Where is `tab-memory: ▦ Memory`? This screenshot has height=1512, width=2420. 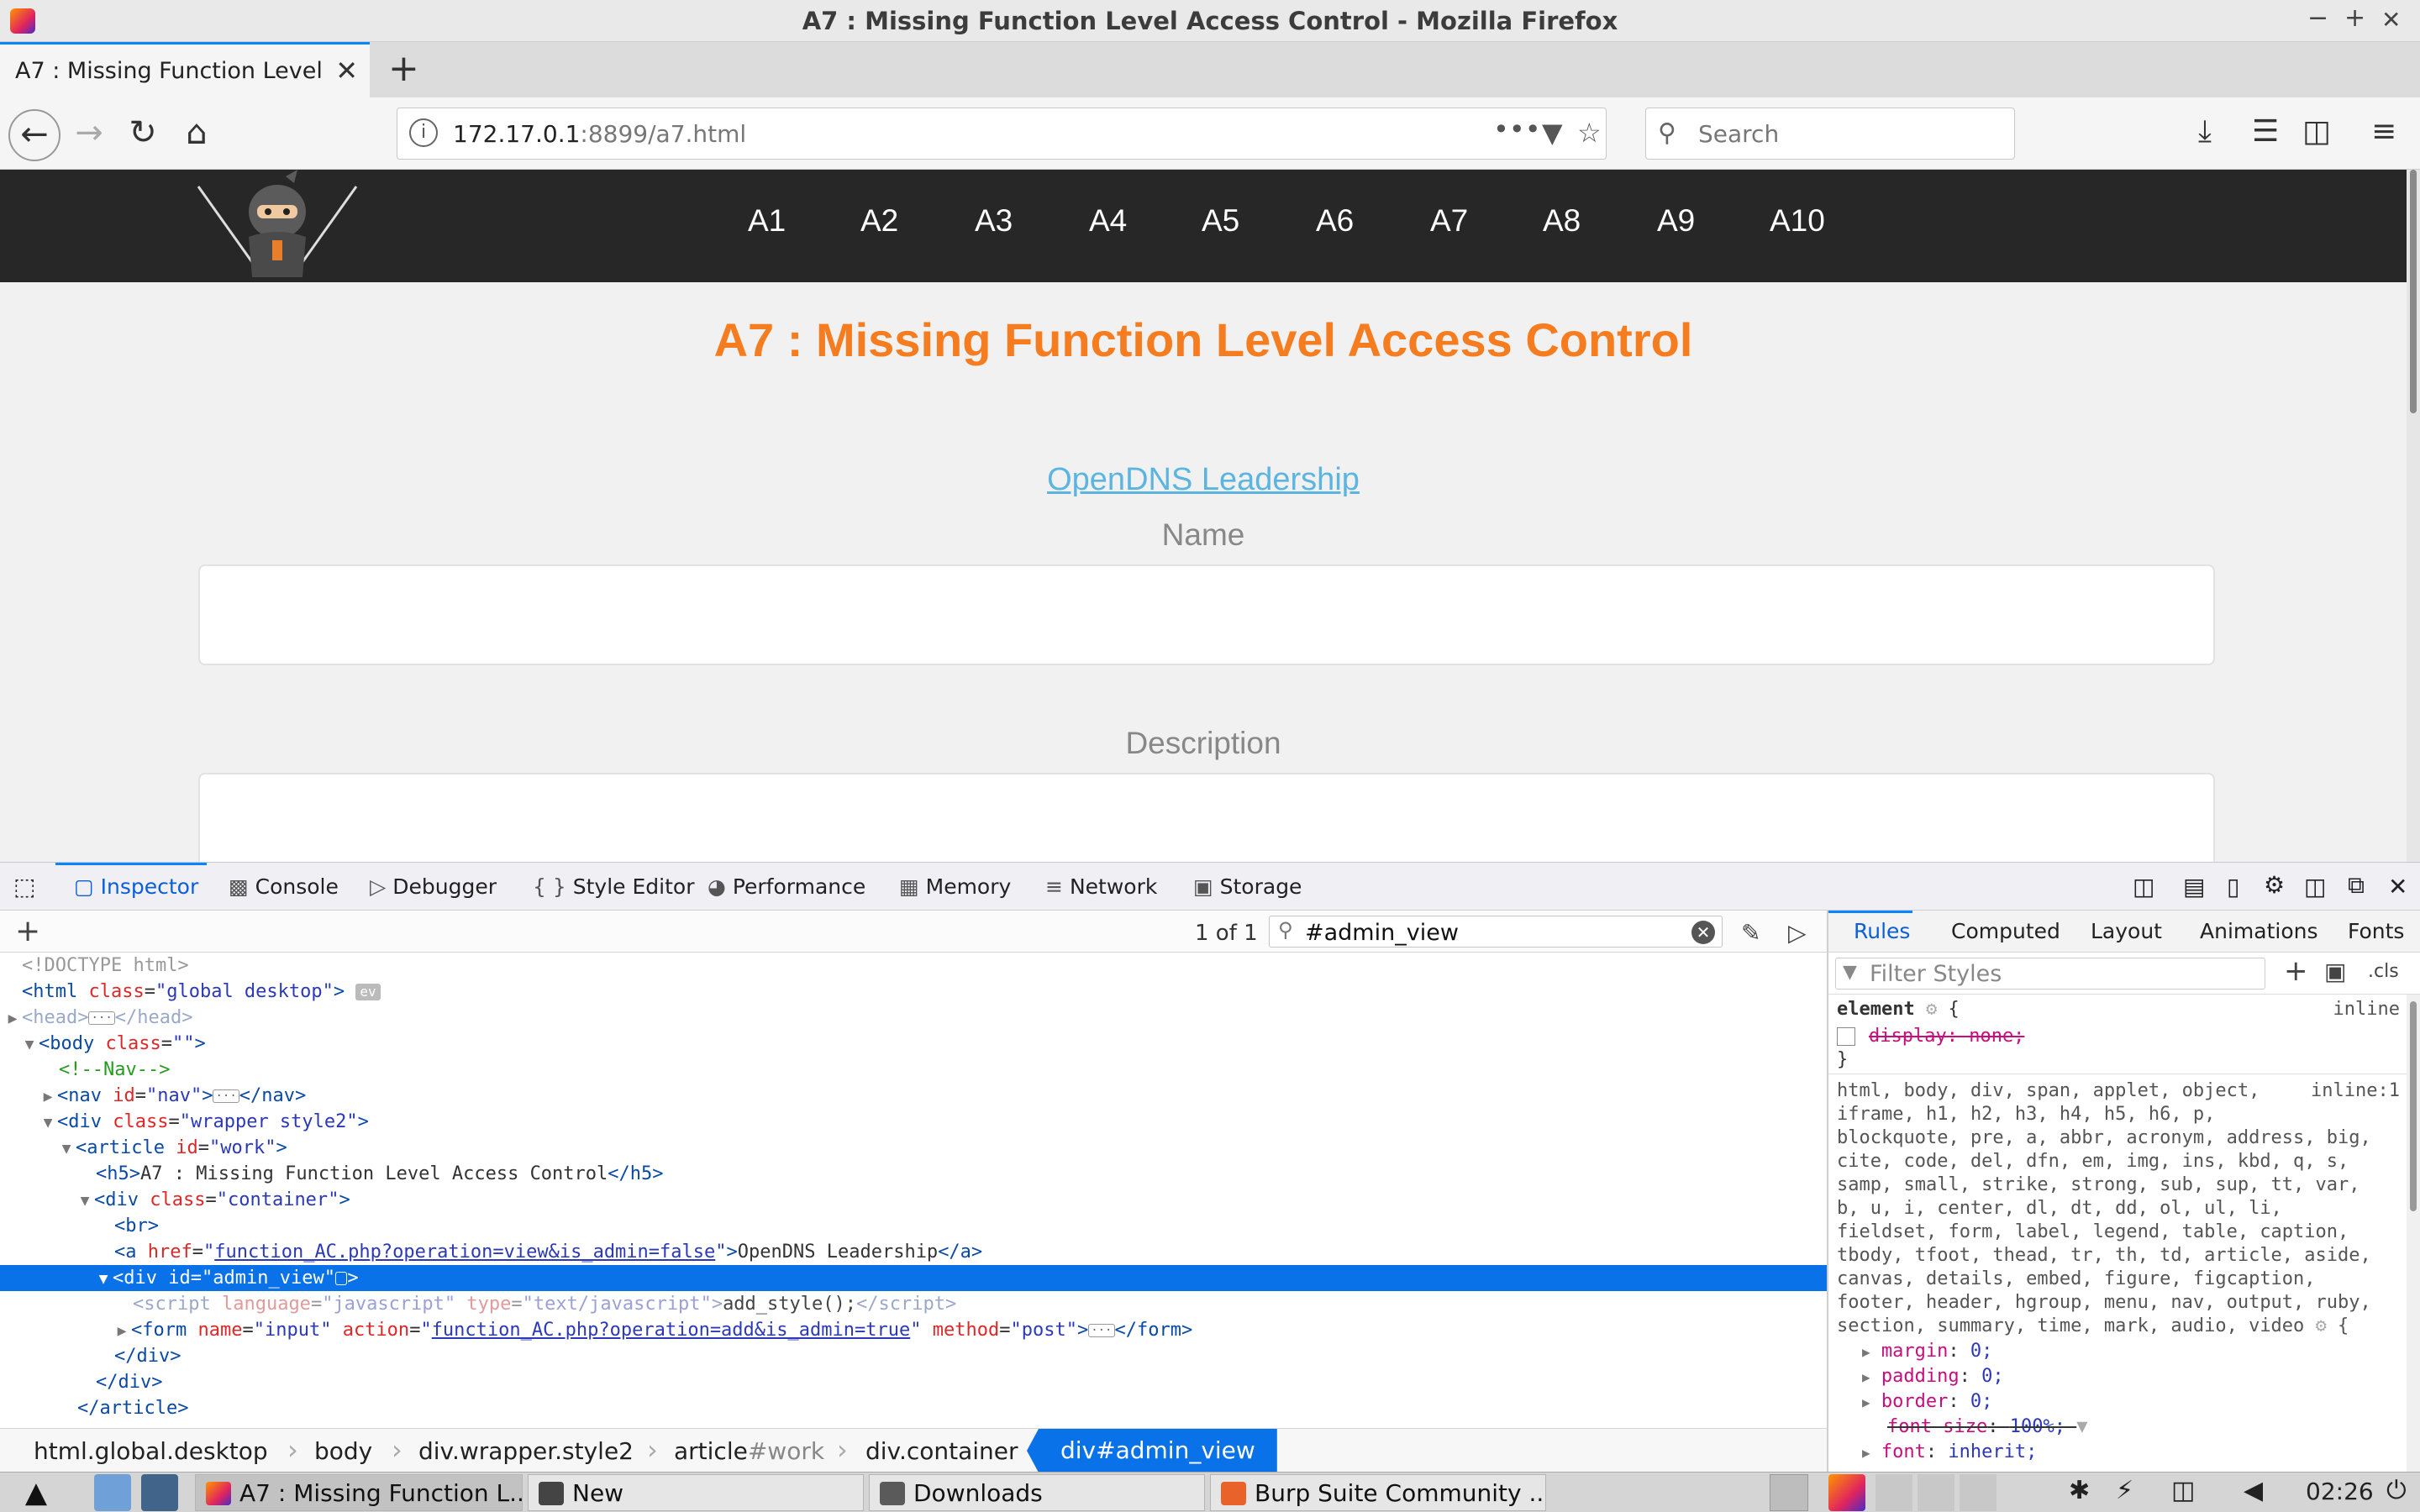 tab-memory: ▦ Memory is located at coordinates (955, 886).